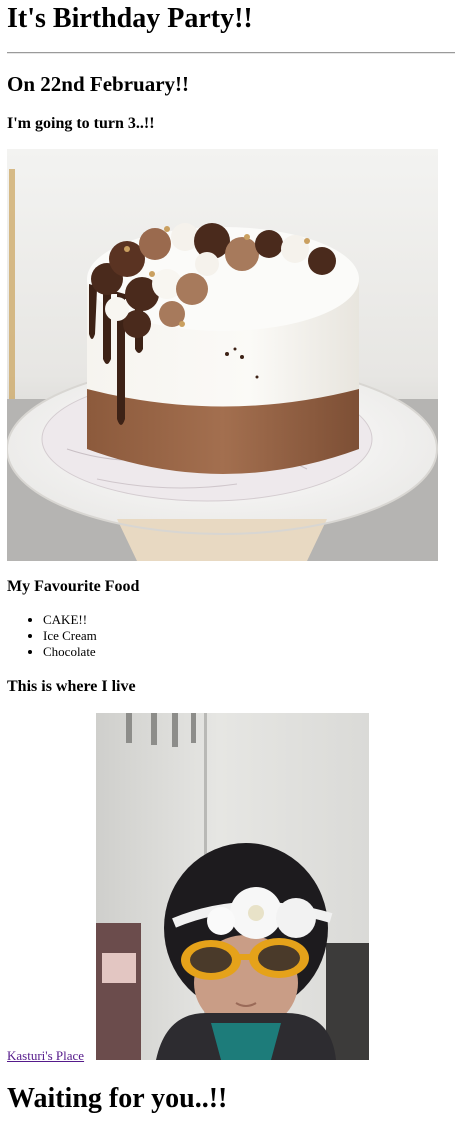 Image resolution: width=455 pixels, height=1122 pixels. What do you see at coordinates (81, 123) in the screenshot?
I see `age-subheading: I'm going to turn 3..!!` at bounding box center [81, 123].